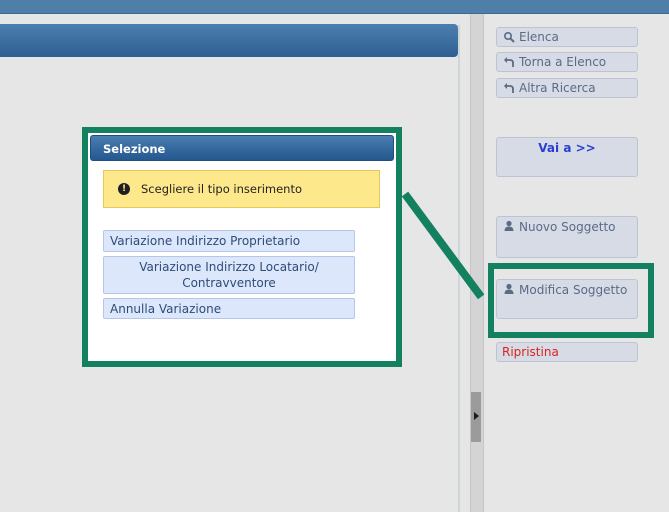 The width and height of the screenshot is (669, 512). What do you see at coordinates (334, 7) in the screenshot?
I see `top-bar` at bounding box center [334, 7].